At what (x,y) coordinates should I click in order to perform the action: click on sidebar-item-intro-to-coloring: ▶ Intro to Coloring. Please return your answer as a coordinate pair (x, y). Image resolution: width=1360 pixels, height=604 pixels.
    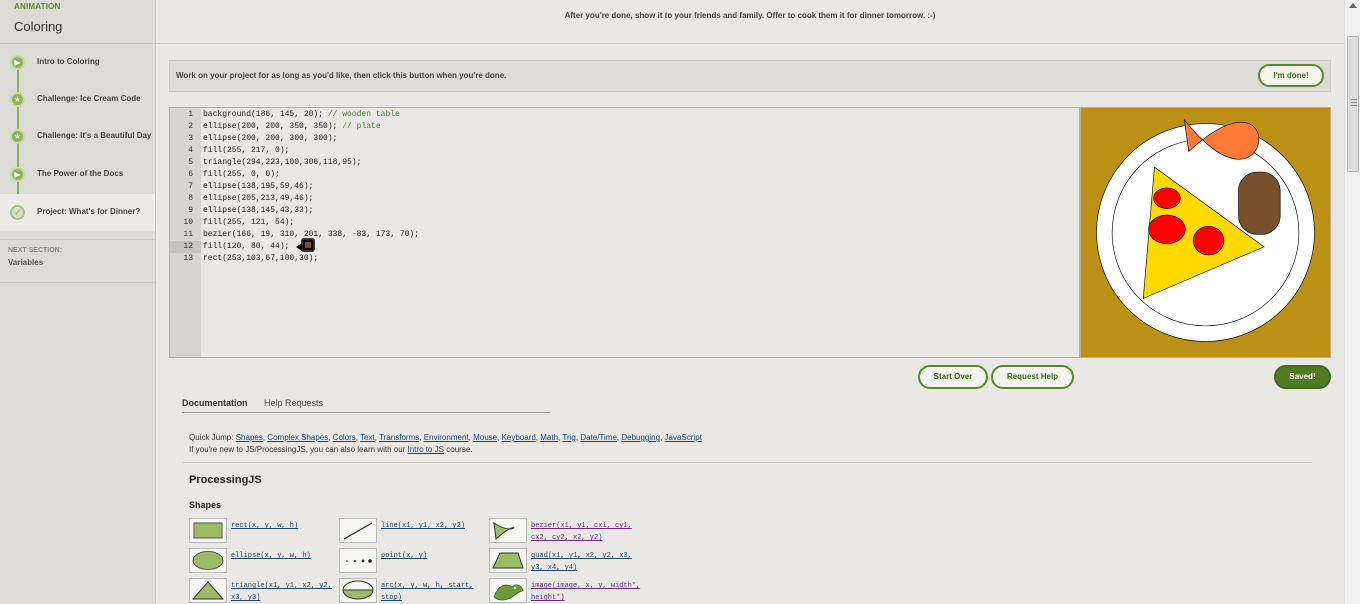
    Looking at the image, I should click on (77, 62).